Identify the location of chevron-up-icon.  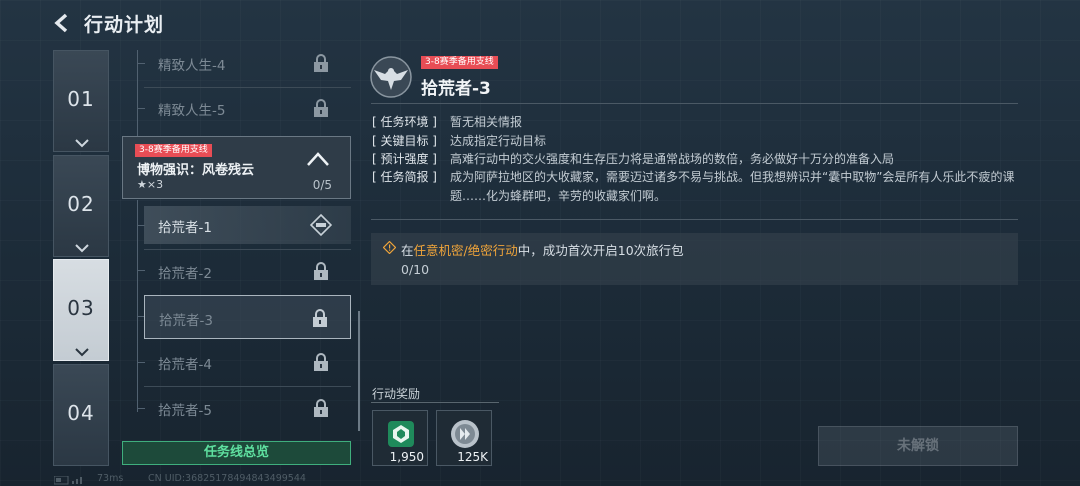
(318, 159).